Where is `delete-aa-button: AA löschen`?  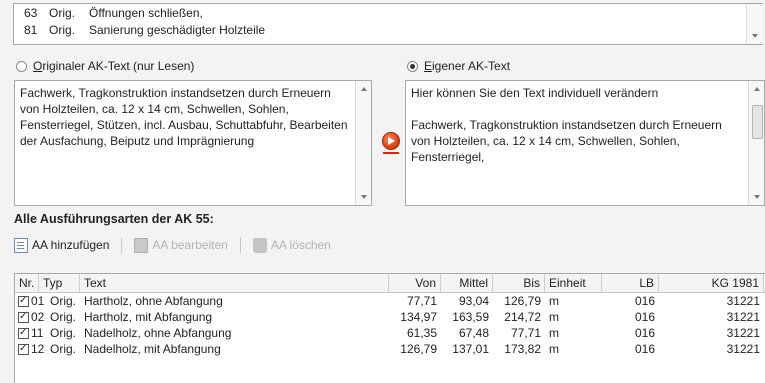
delete-aa-button: AA löschen is located at coordinates (291, 245).